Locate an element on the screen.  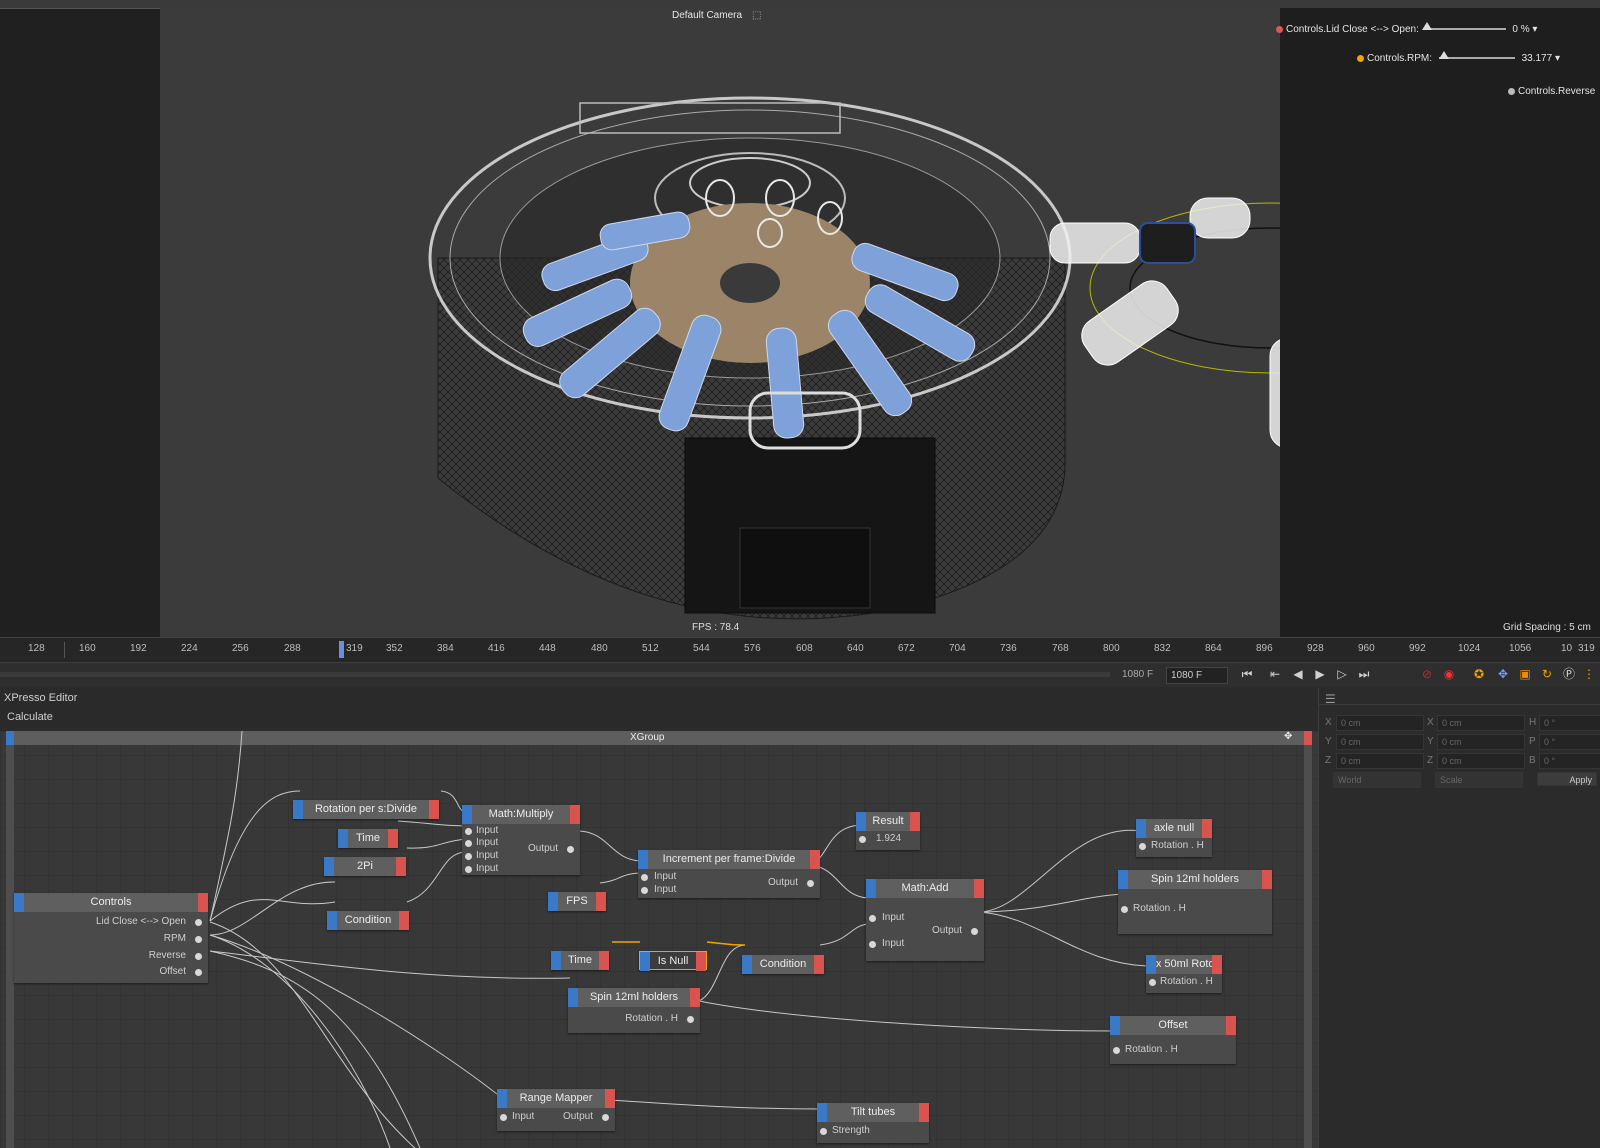
node-condition-1: Condition is located at coordinates (368, 920).